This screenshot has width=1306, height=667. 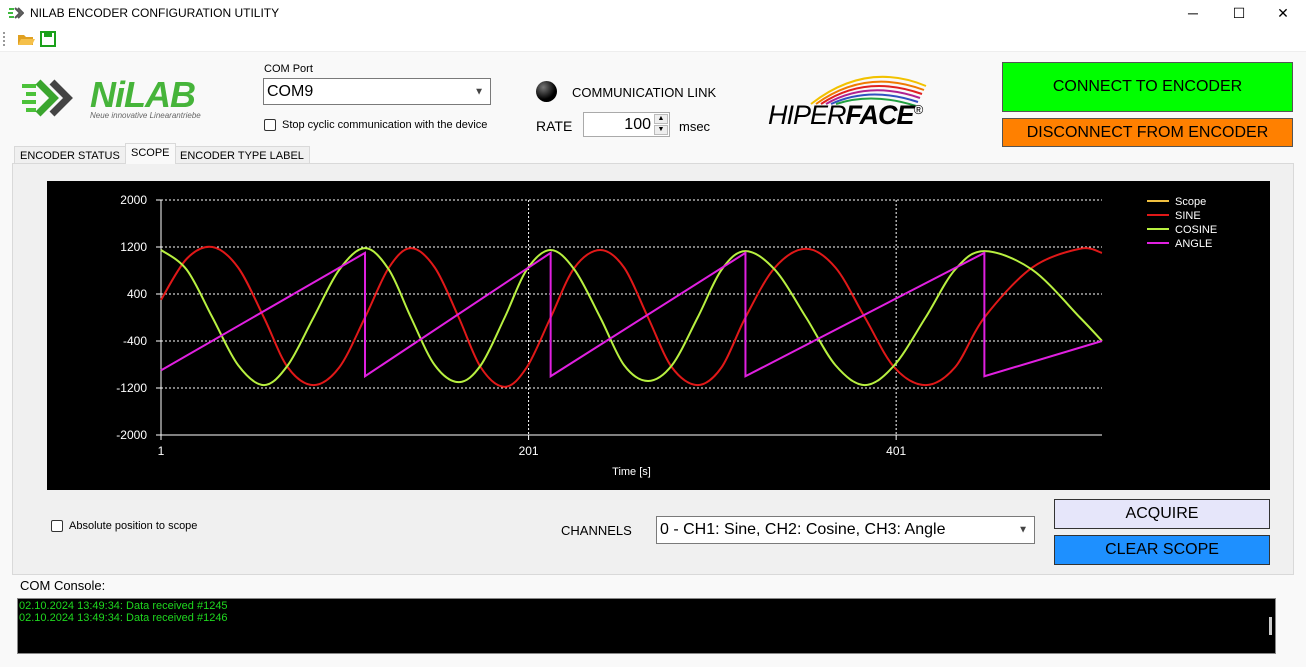 What do you see at coordinates (133, 526) in the screenshot?
I see `absolute-position-label: Absolute position to scope` at bounding box center [133, 526].